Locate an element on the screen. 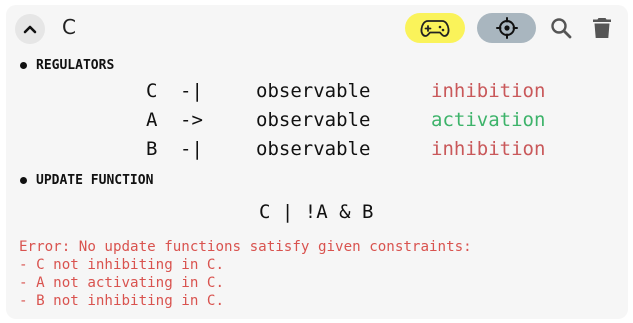 The height and width of the screenshot is (323, 633). gamepad-icon is located at coordinates (435, 28).